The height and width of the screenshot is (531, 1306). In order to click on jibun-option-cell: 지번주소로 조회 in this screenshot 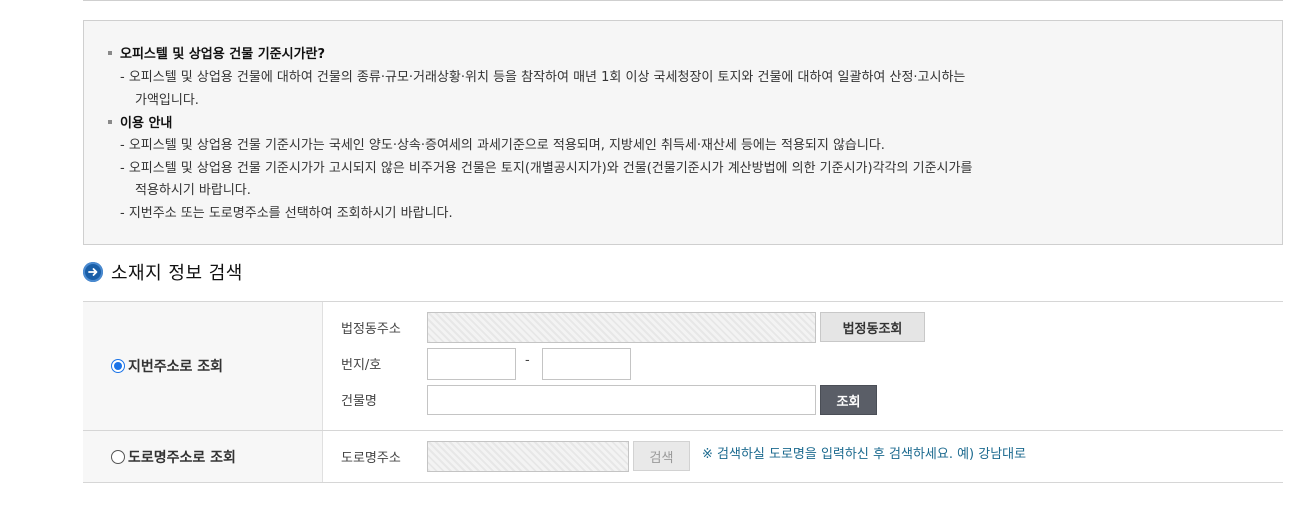, I will do `click(203, 366)`.